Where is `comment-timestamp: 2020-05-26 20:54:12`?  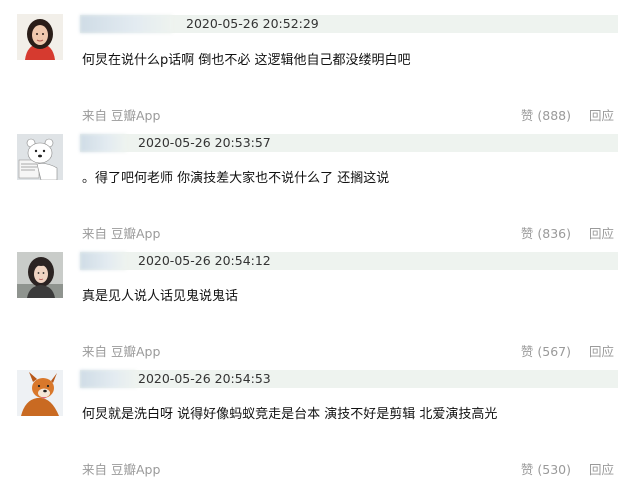
comment-timestamp: 2020-05-26 20:54:12 is located at coordinates (204, 260).